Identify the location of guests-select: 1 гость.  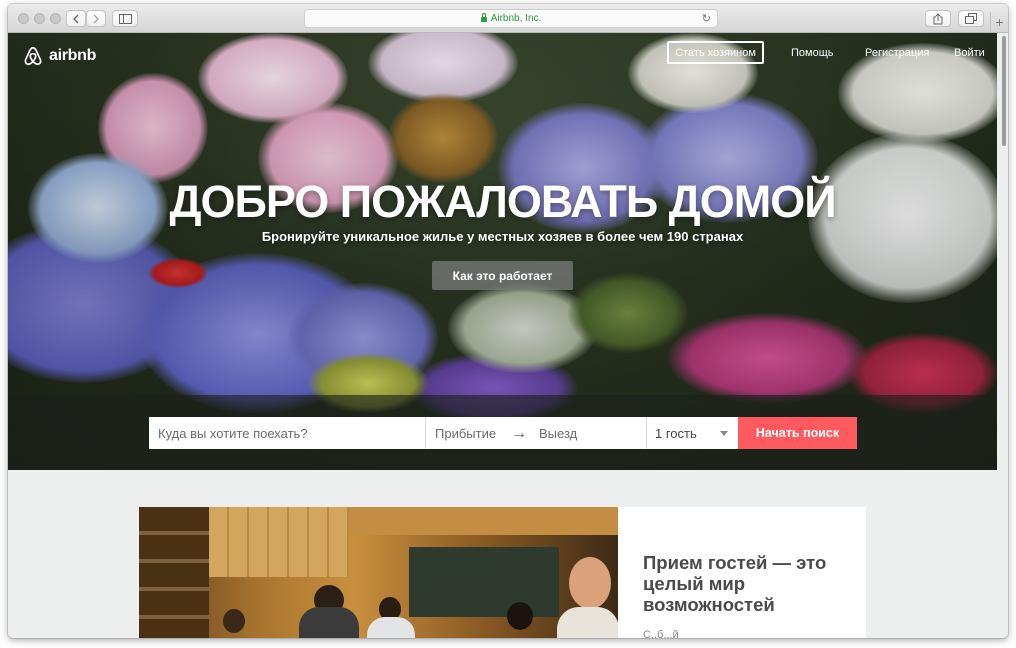
(692, 433).